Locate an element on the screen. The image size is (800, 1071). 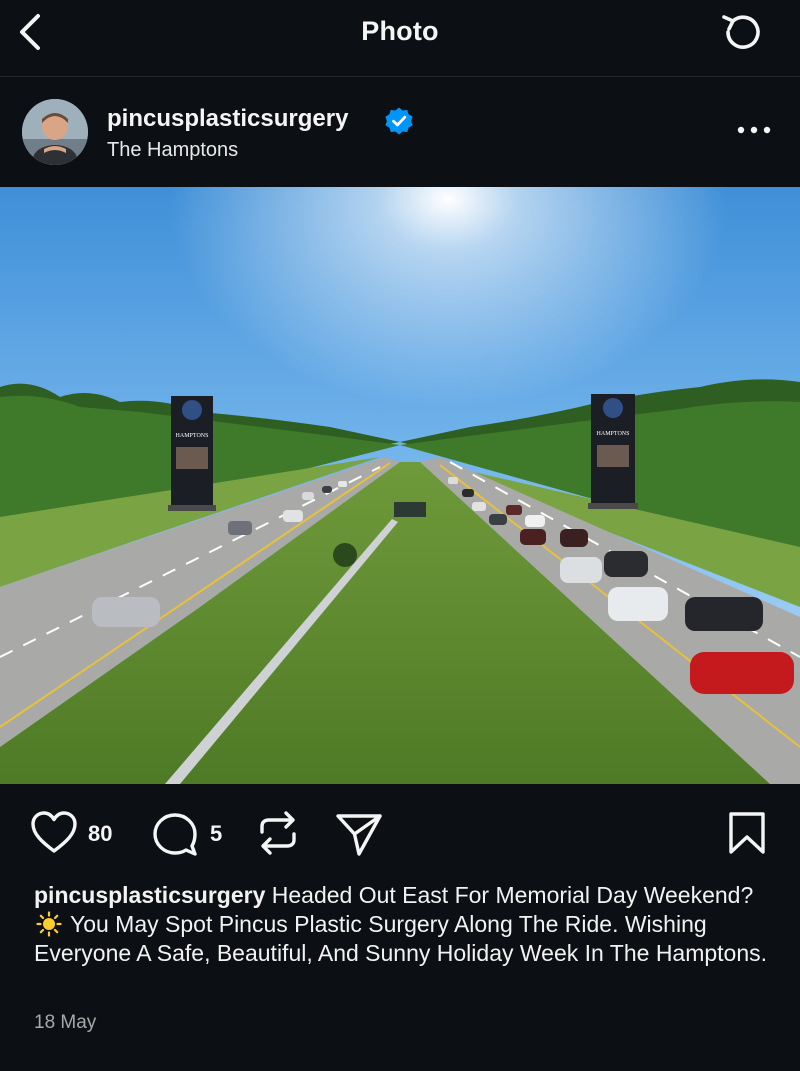
more-horizontal-icon is located at coordinates (754, 130).